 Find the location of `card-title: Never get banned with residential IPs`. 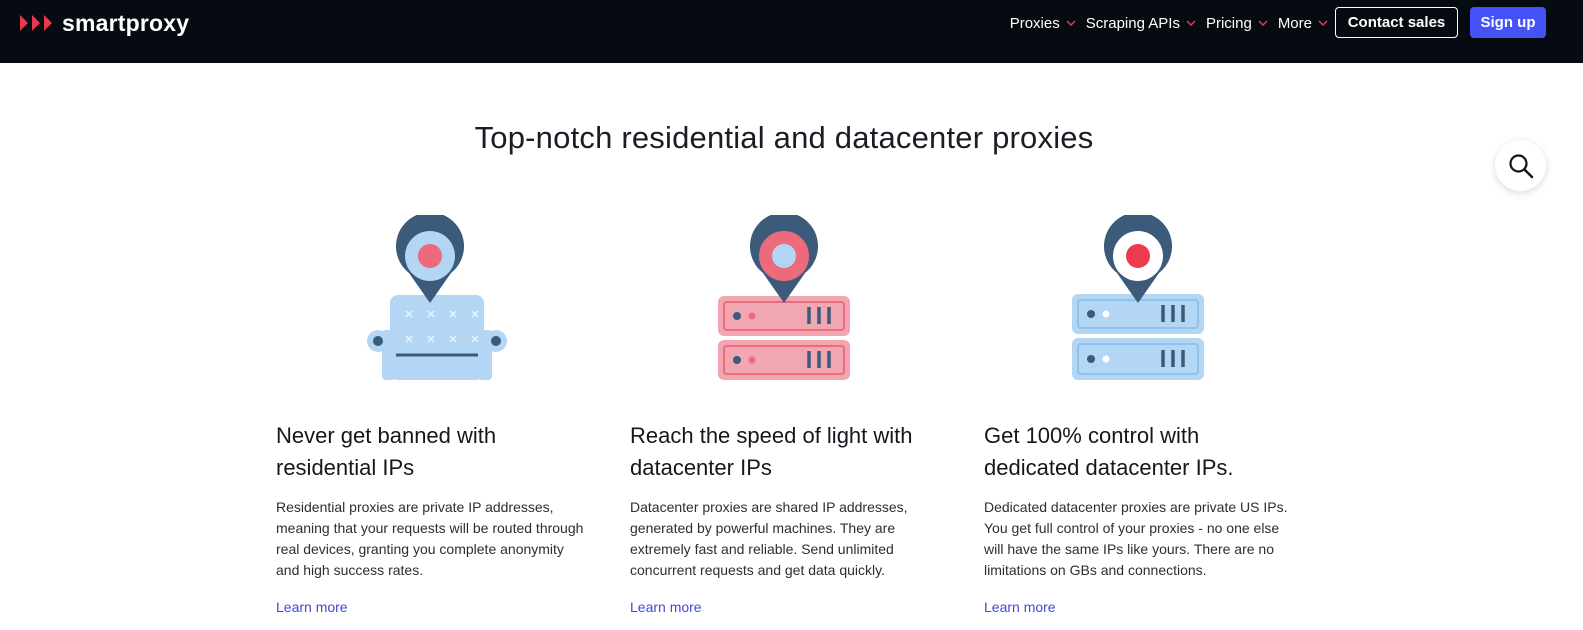

card-title: Never get banned with residential IPs is located at coordinates (386, 451).